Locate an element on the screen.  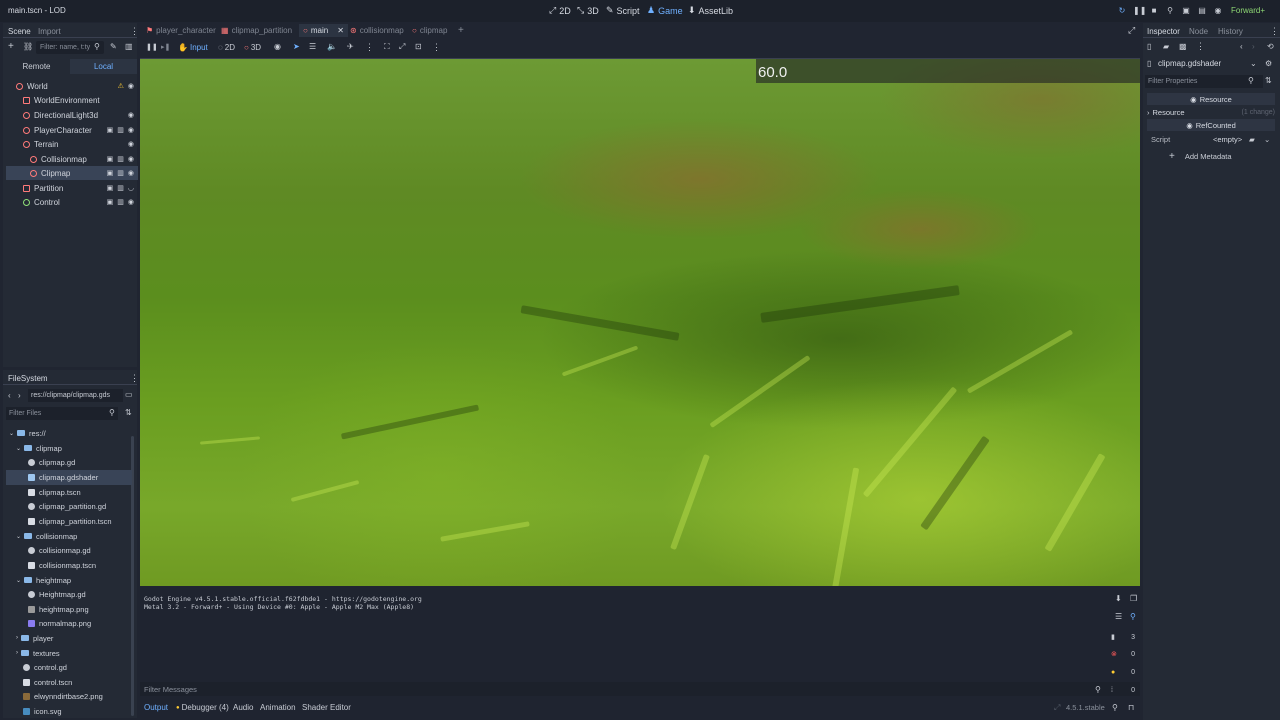
edit-script-icon: ✎ is located at coordinates (113, 46).